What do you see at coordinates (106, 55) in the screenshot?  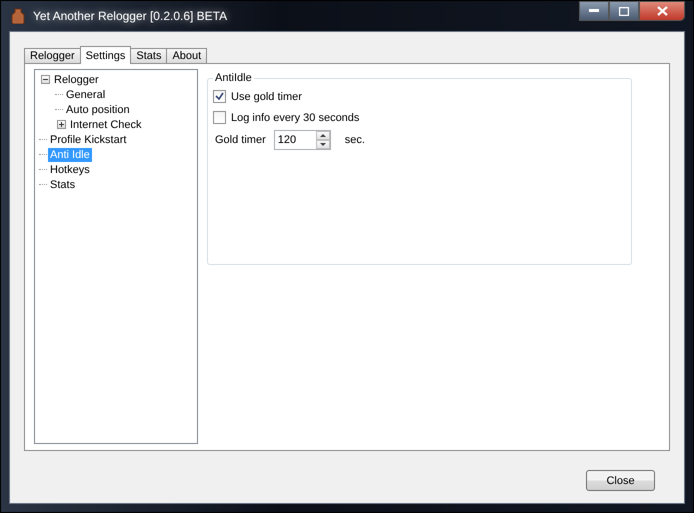 I see `tab: Settings` at bounding box center [106, 55].